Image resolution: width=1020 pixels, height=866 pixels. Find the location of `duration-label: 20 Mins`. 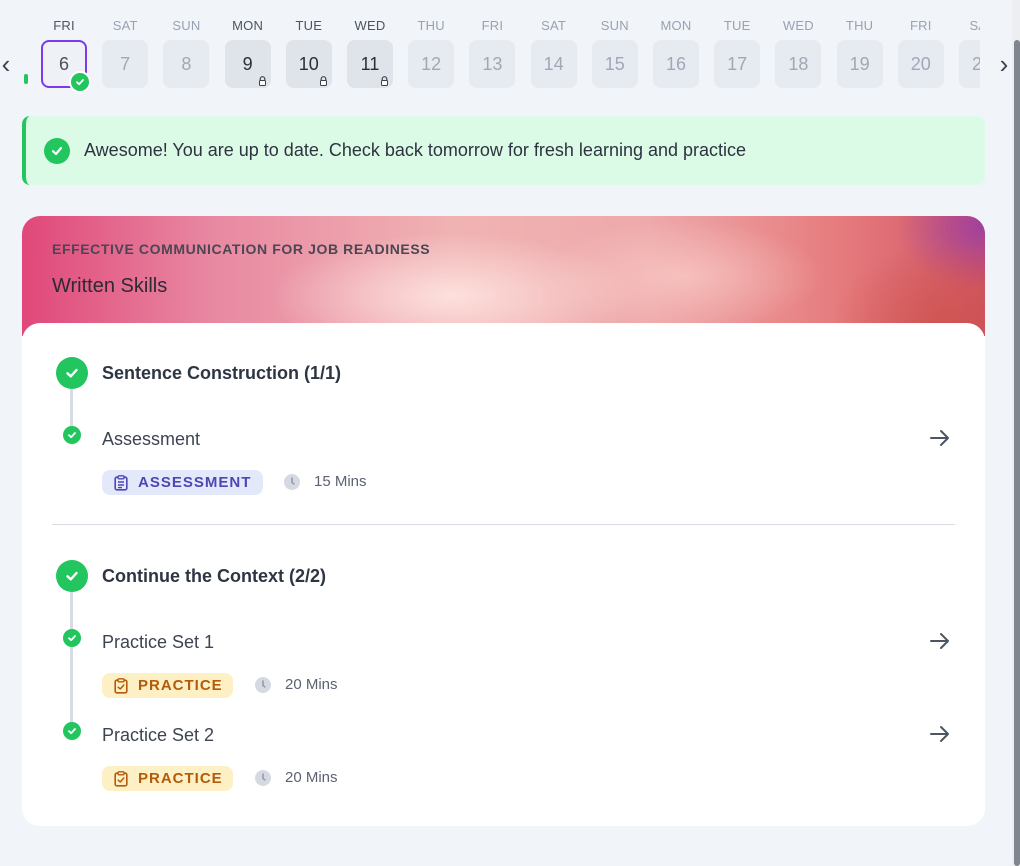

duration-label: 20 Mins is located at coordinates (311, 777).